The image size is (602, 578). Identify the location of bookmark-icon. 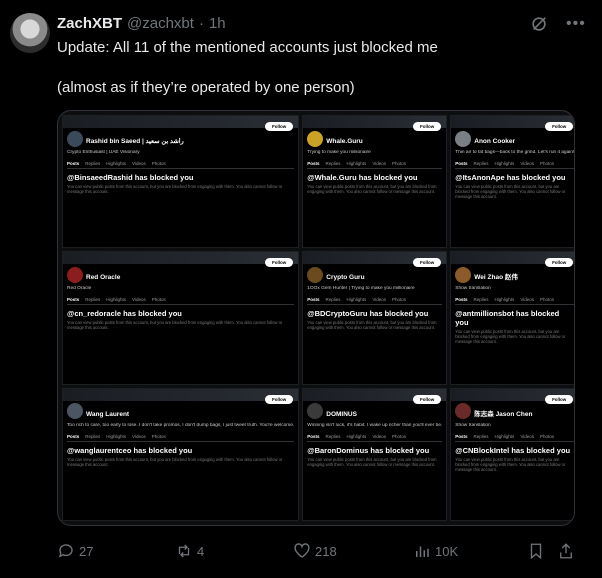
(536, 551).